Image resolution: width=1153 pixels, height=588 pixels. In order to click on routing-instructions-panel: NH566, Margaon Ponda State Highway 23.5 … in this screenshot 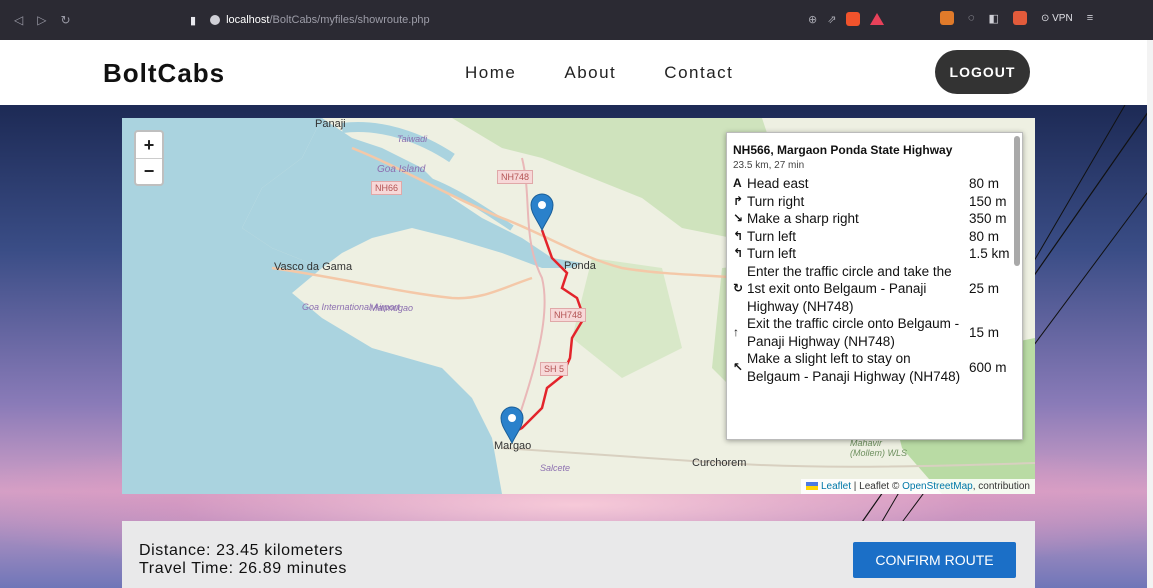, I will do `click(874, 286)`.